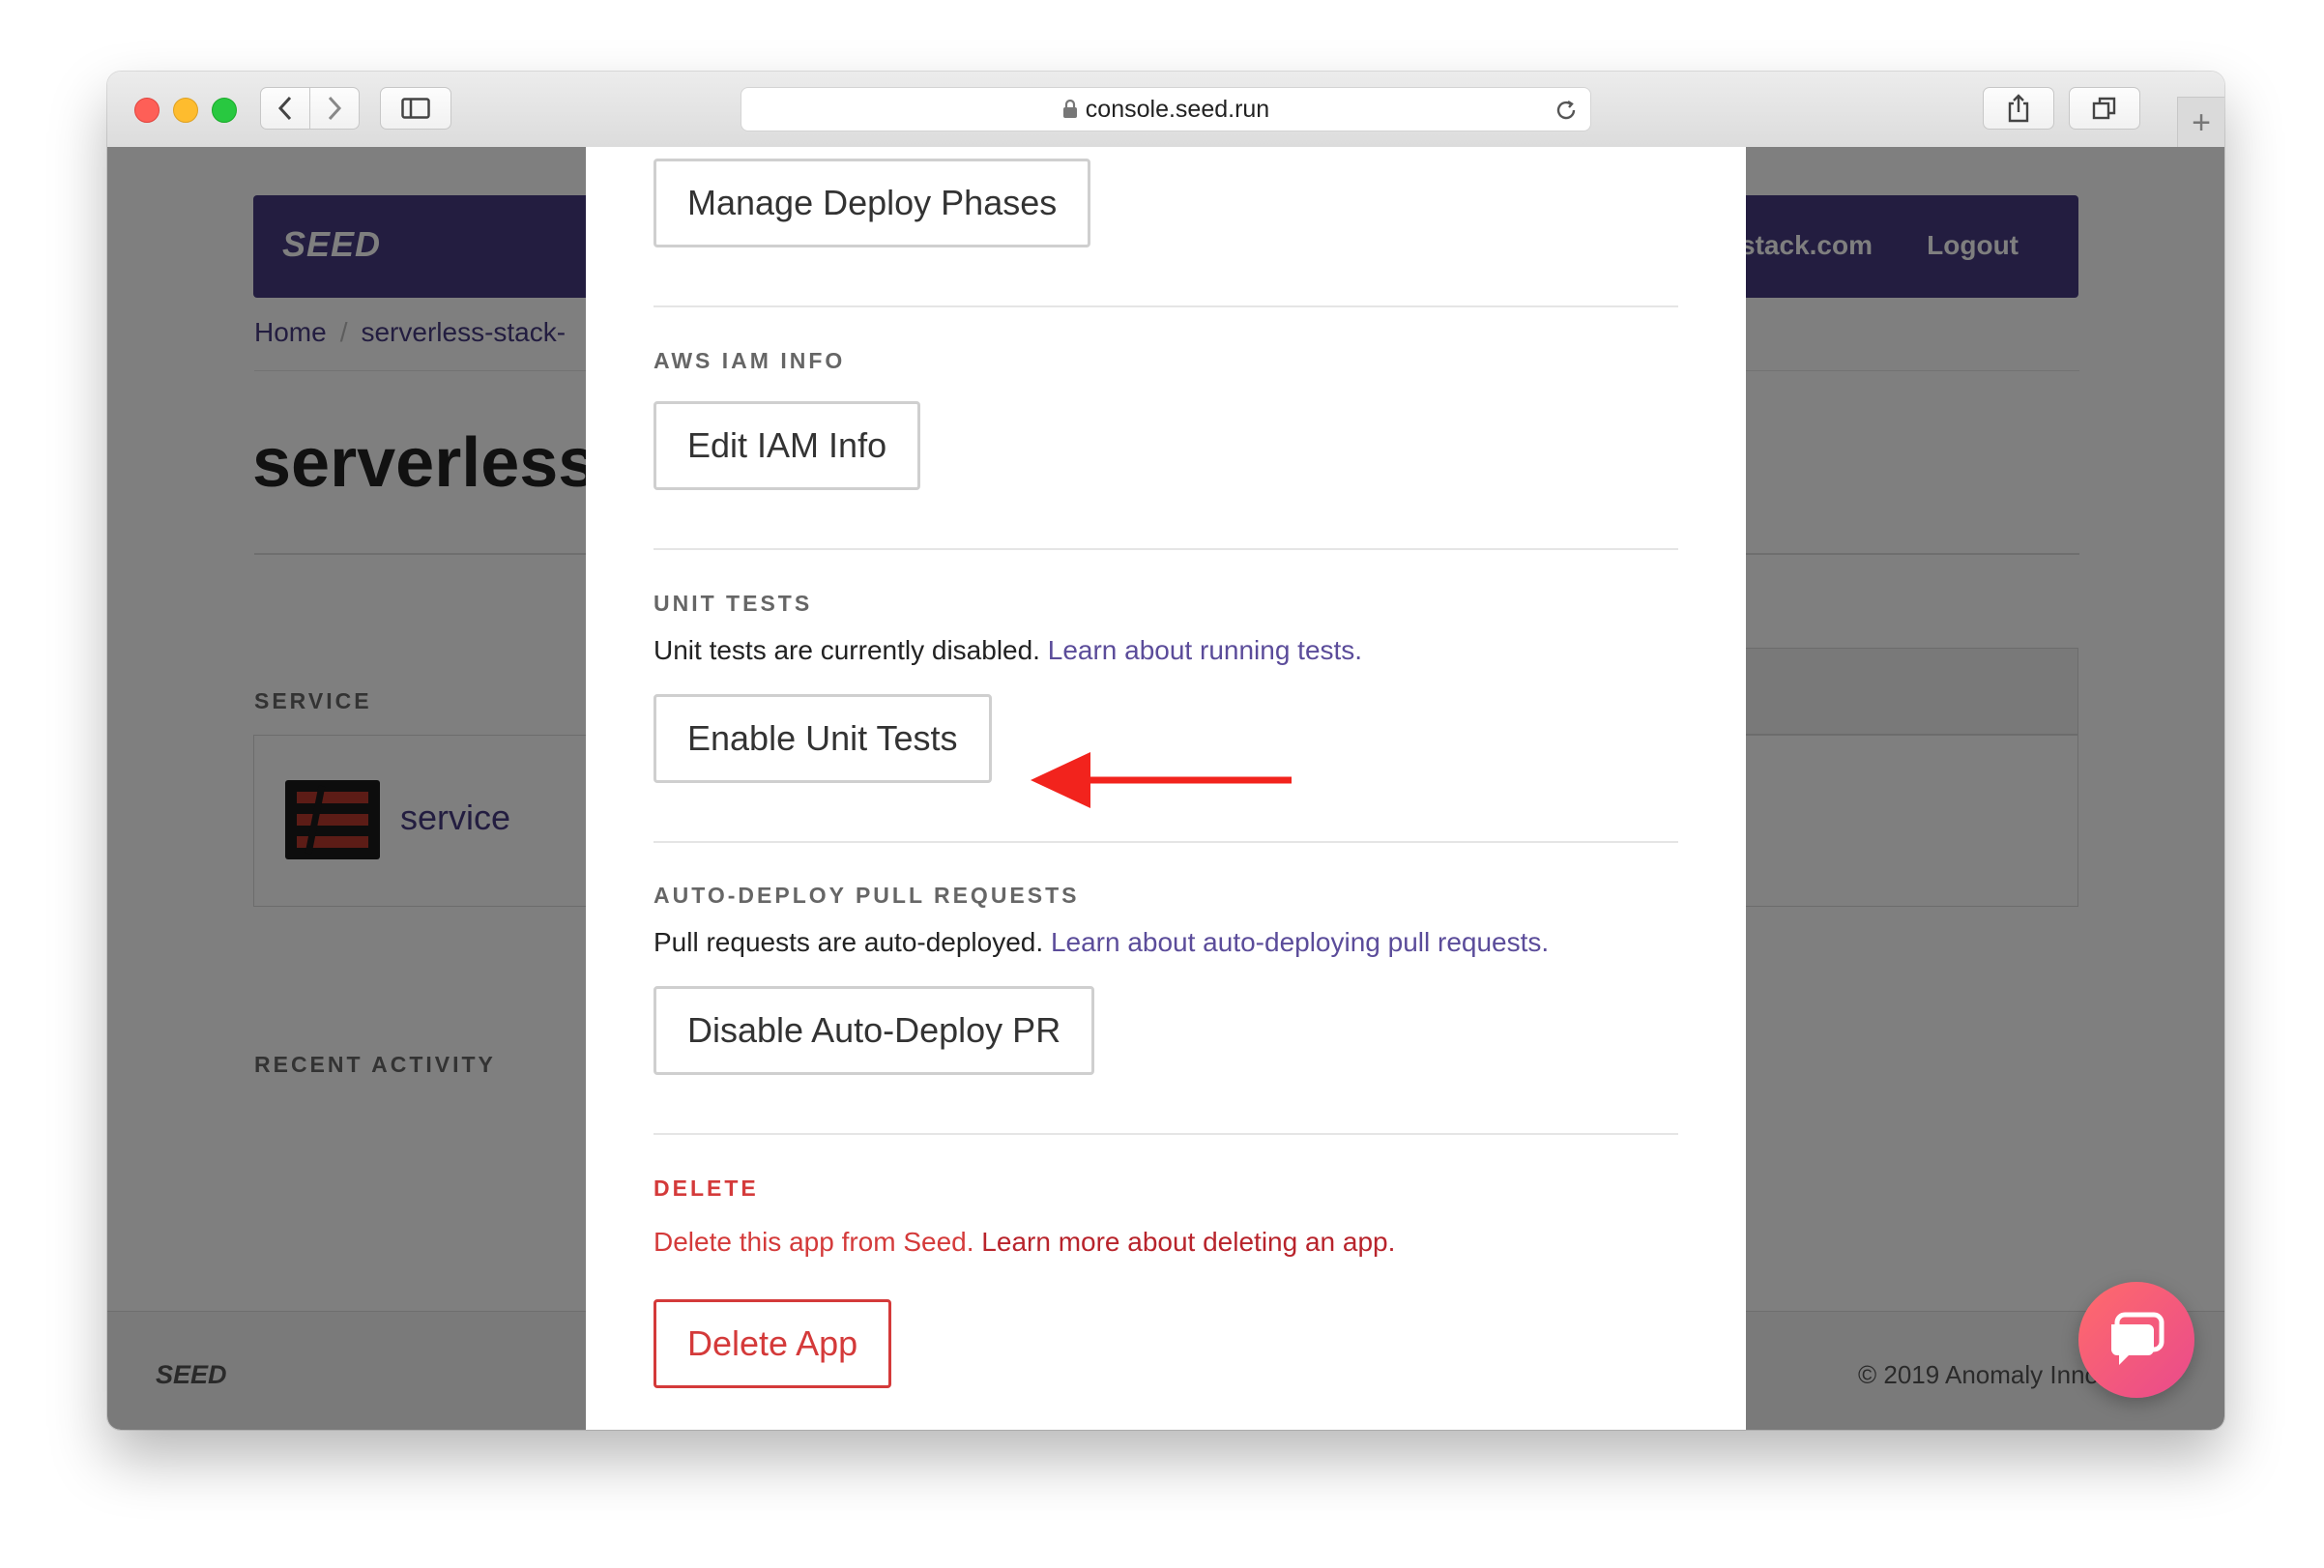 This screenshot has width=2324, height=1568. Describe the element at coordinates (1566, 110) in the screenshot. I see `reload-icon` at that location.